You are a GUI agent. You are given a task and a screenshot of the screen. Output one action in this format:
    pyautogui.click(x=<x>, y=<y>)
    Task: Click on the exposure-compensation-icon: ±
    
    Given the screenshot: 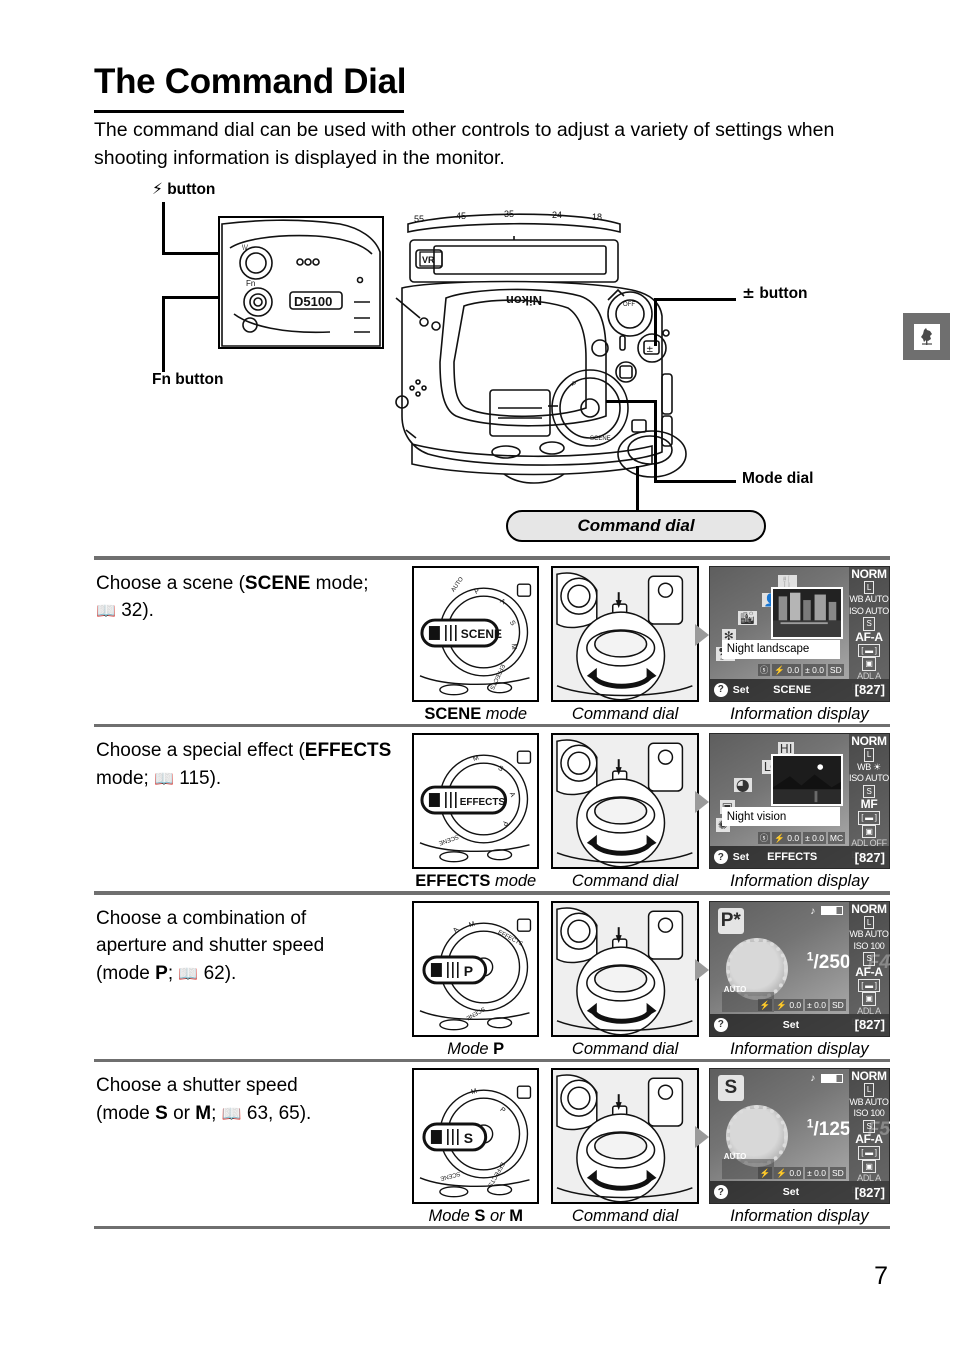 What is the action you would take?
    pyautogui.click(x=748, y=293)
    